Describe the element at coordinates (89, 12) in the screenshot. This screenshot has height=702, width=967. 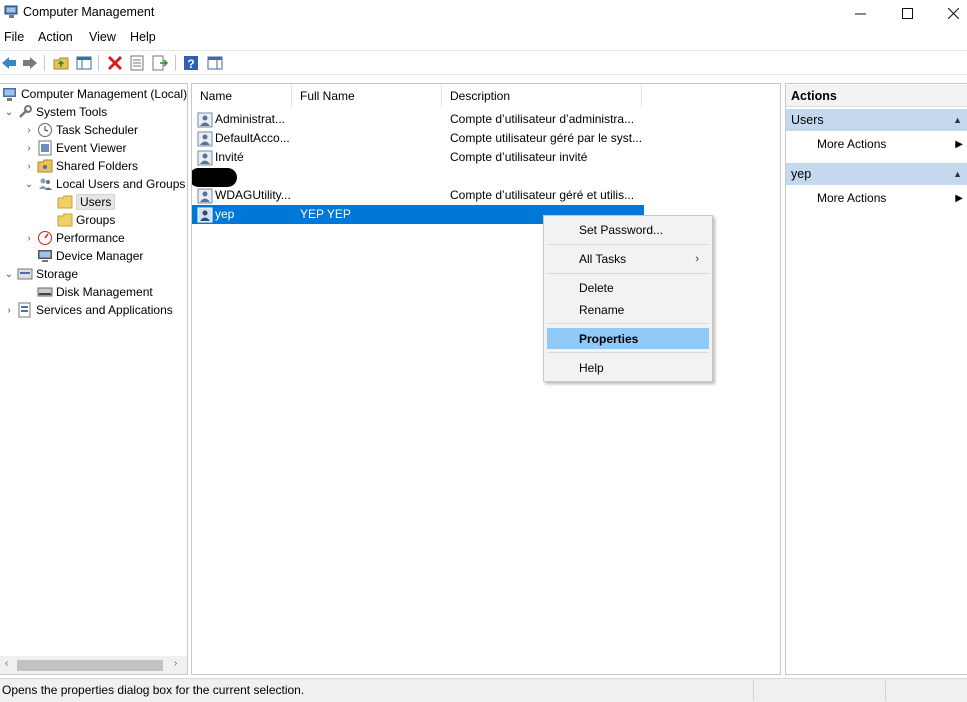
I see `window-title: Computer Management` at that location.